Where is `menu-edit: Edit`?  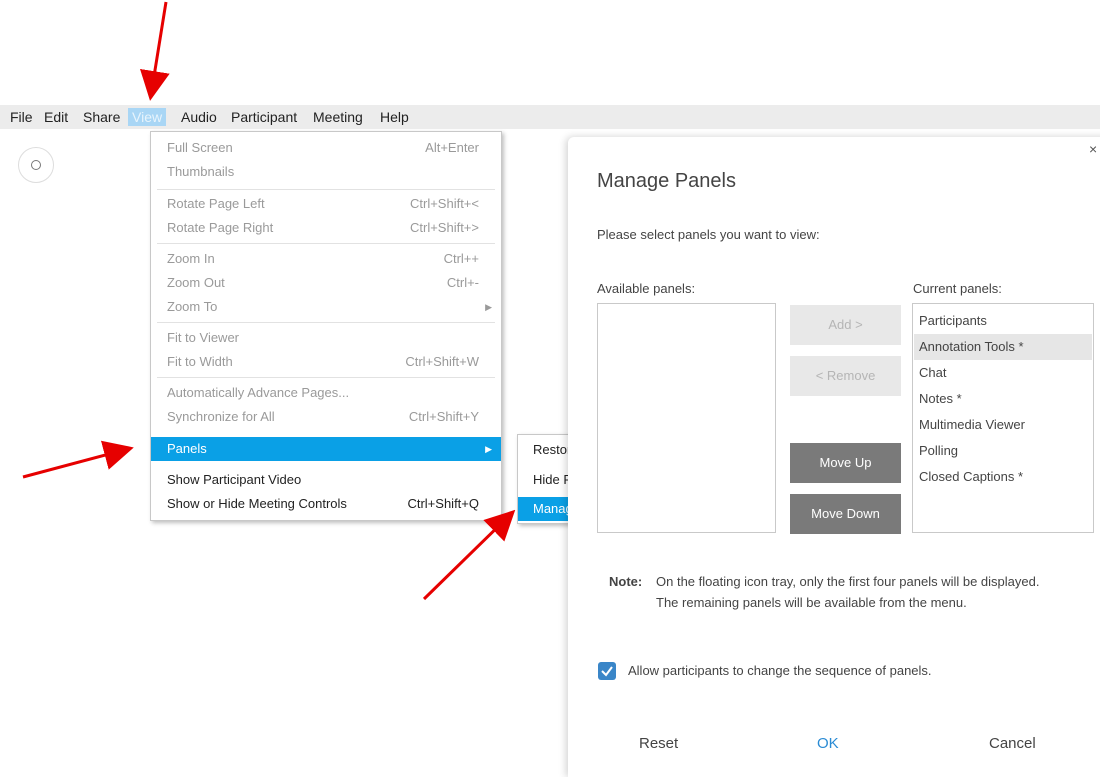 menu-edit: Edit is located at coordinates (56, 117).